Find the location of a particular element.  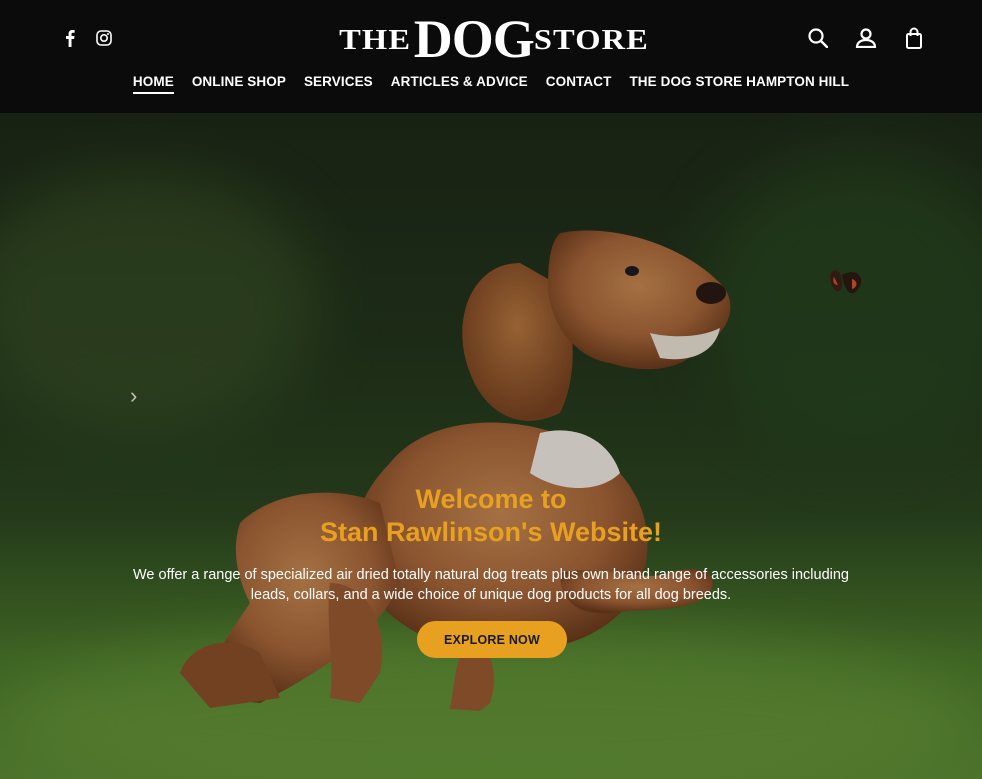

nav-item-contact: CONTACT is located at coordinates (579, 84).